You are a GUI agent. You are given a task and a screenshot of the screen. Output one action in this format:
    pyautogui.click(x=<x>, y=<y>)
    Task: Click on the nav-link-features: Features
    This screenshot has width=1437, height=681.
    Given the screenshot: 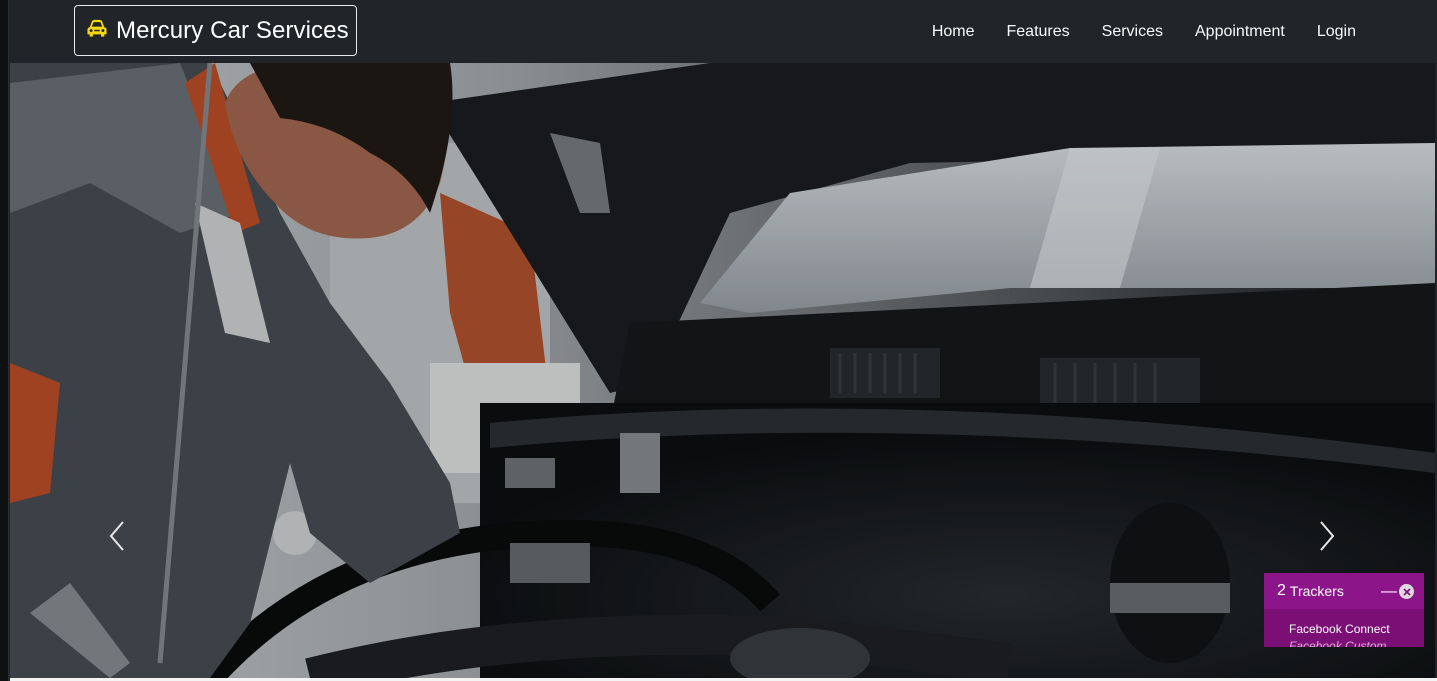 What is the action you would take?
    pyautogui.click(x=1038, y=32)
    